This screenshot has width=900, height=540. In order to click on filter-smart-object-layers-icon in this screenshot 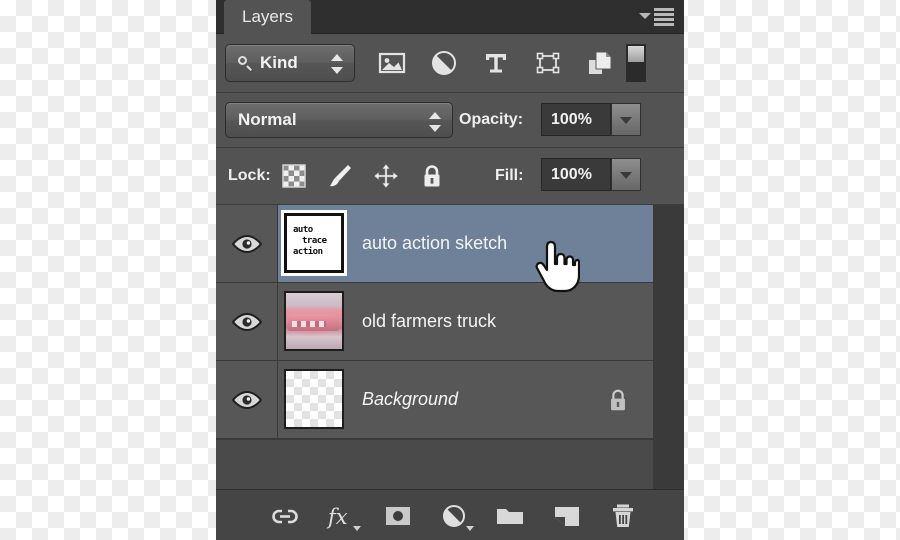, I will do `click(600, 63)`.